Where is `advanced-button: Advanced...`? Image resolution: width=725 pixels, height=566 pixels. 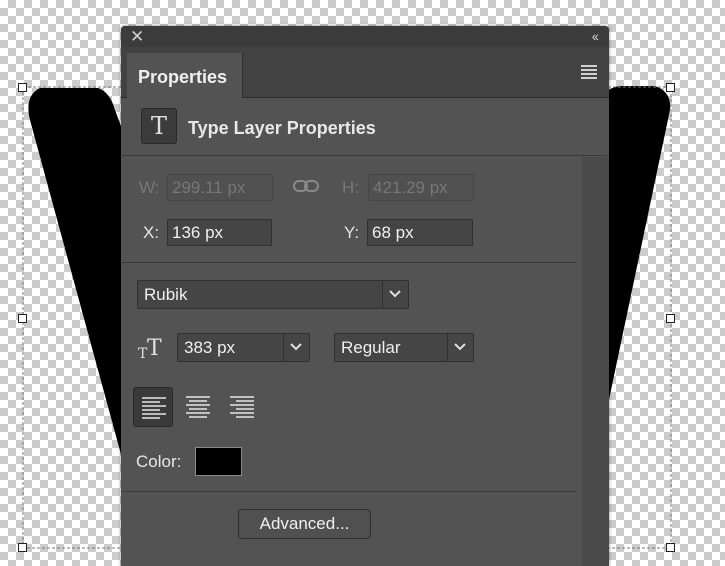 advanced-button: Advanced... is located at coordinates (304, 524).